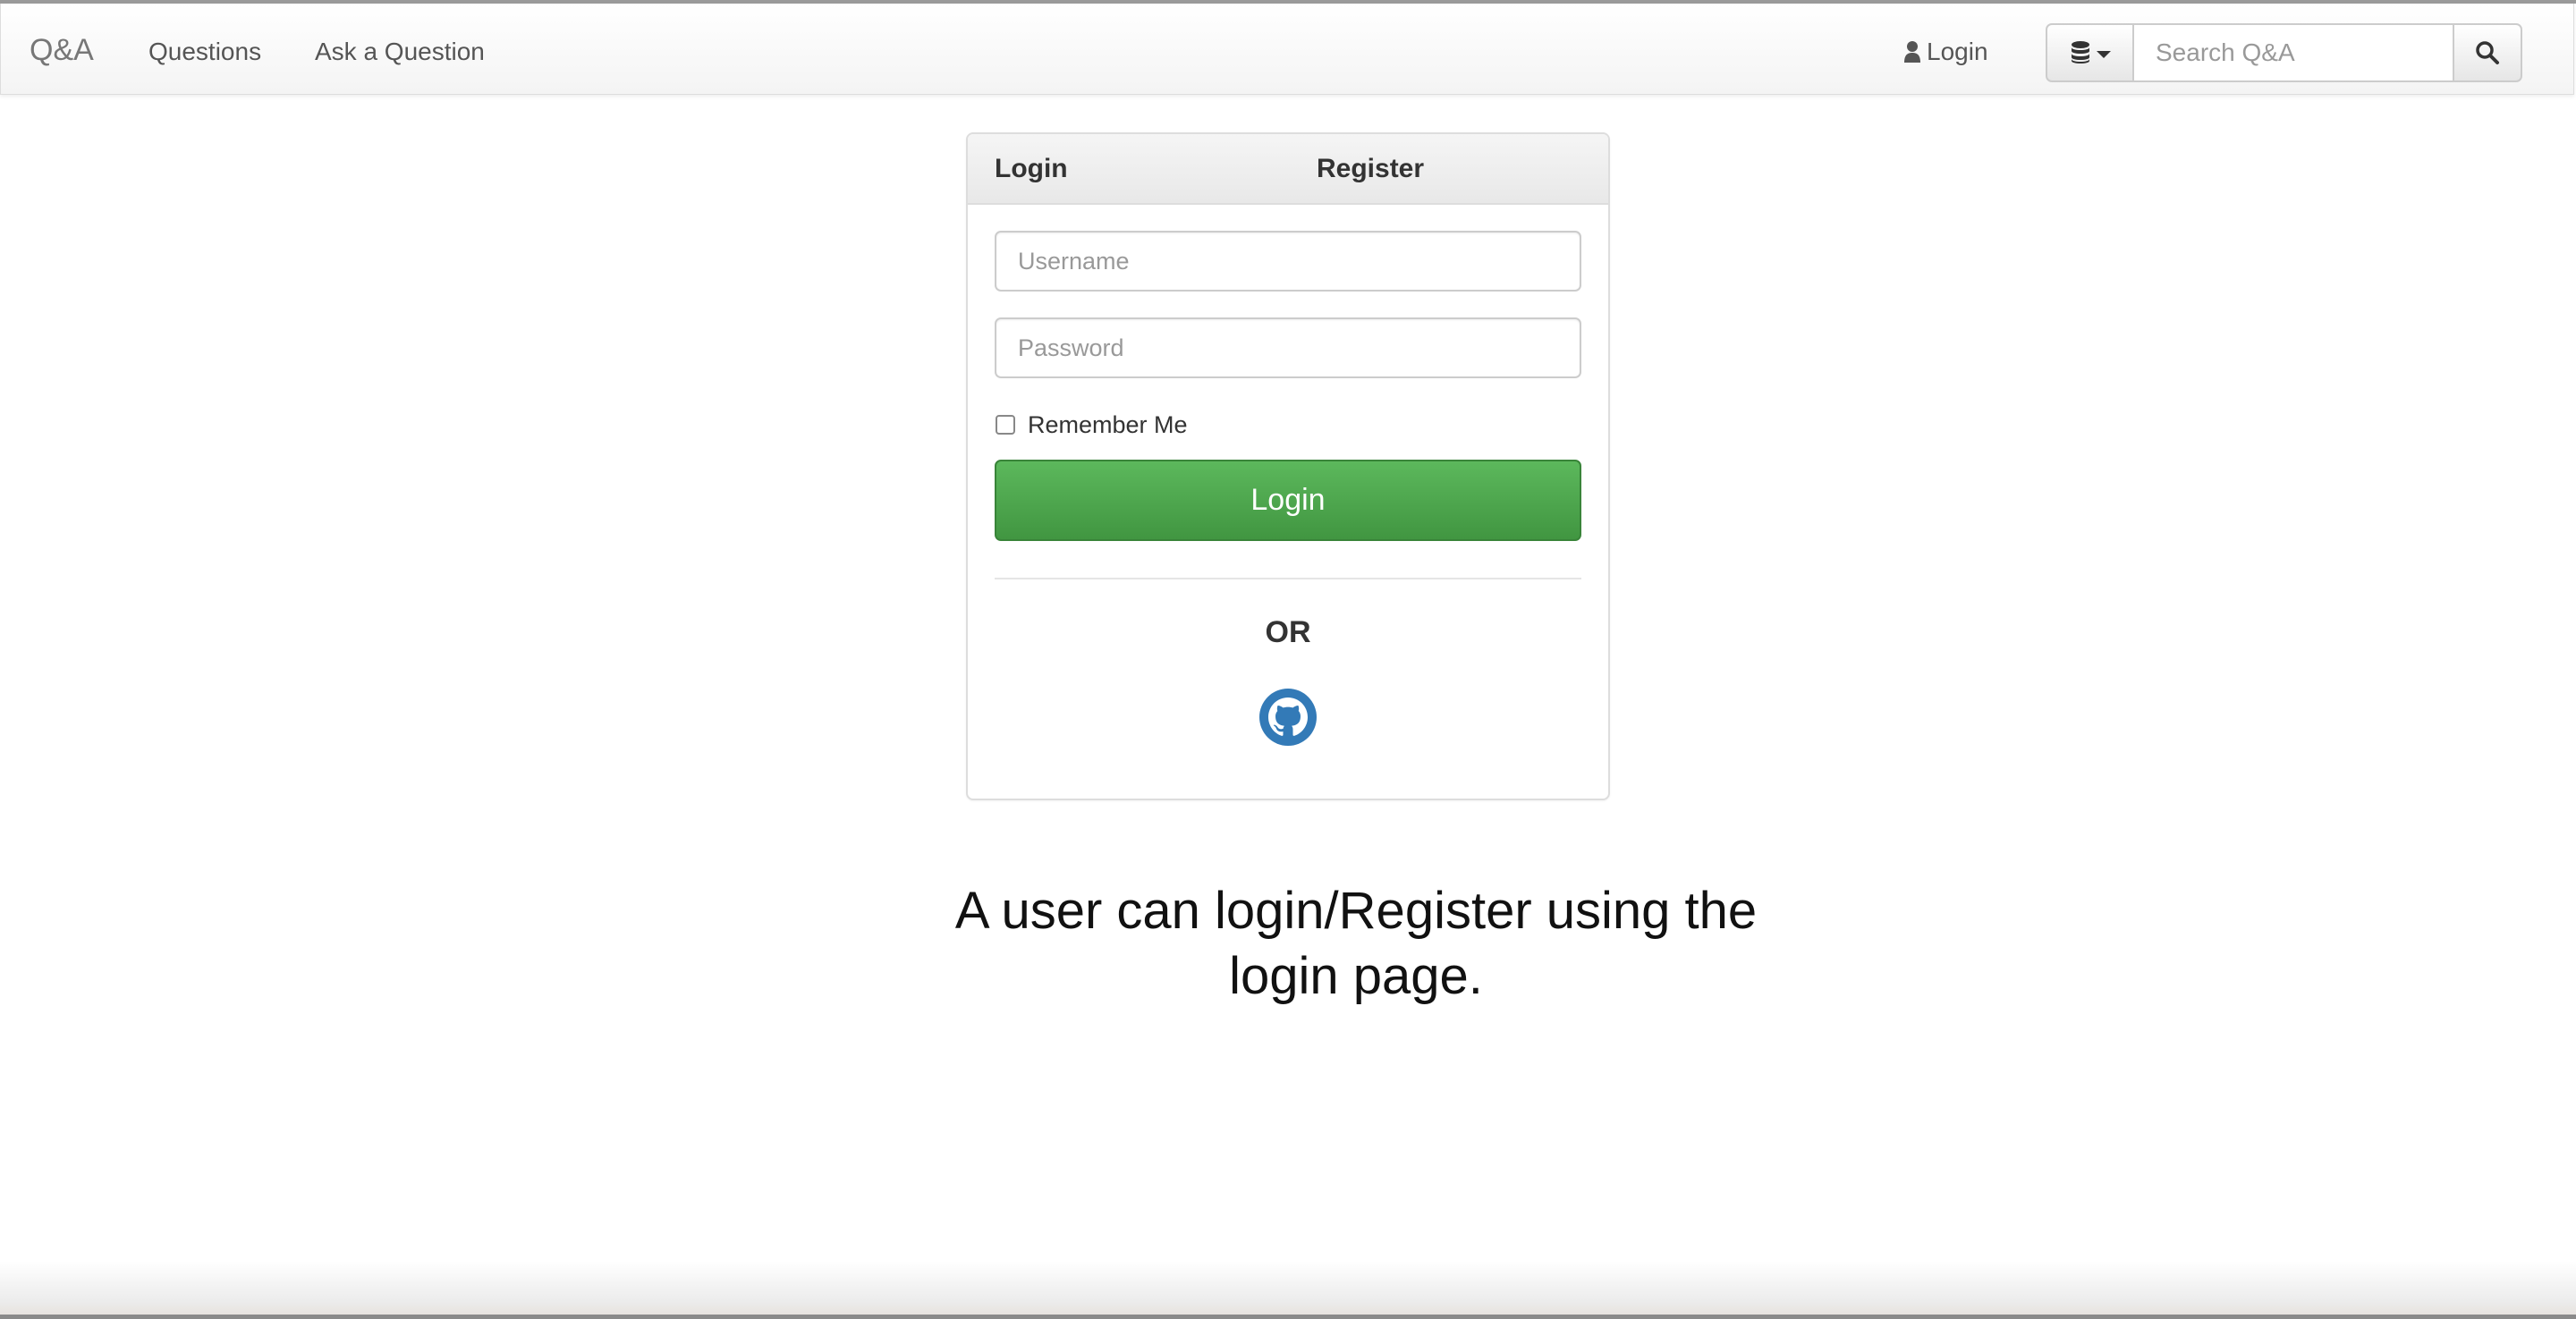 This screenshot has width=2576, height=1319. What do you see at coordinates (1288, 632) in the screenshot?
I see `or-separator-label: OR` at bounding box center [1288, 632].